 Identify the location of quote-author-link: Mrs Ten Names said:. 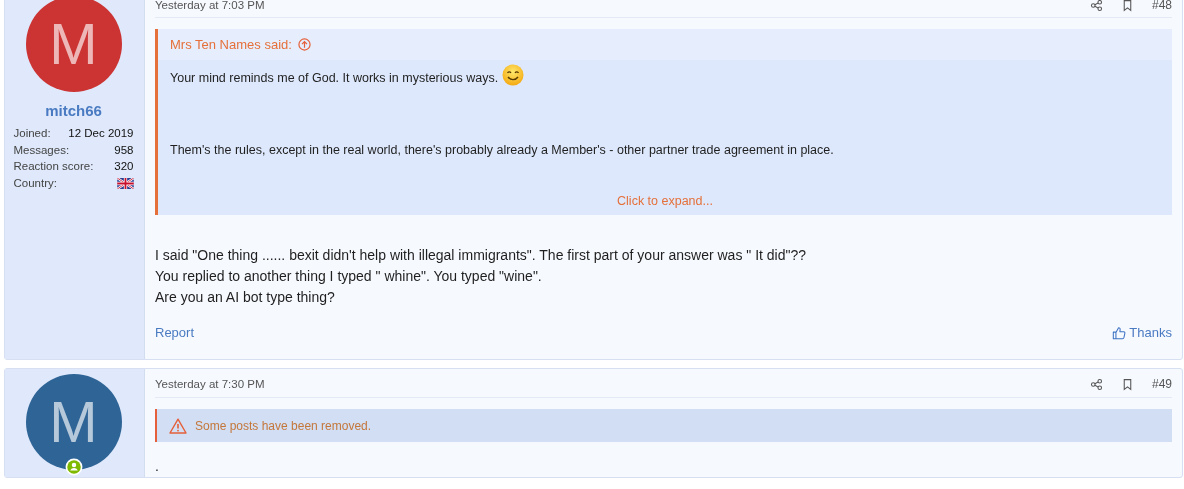
(231, 44).